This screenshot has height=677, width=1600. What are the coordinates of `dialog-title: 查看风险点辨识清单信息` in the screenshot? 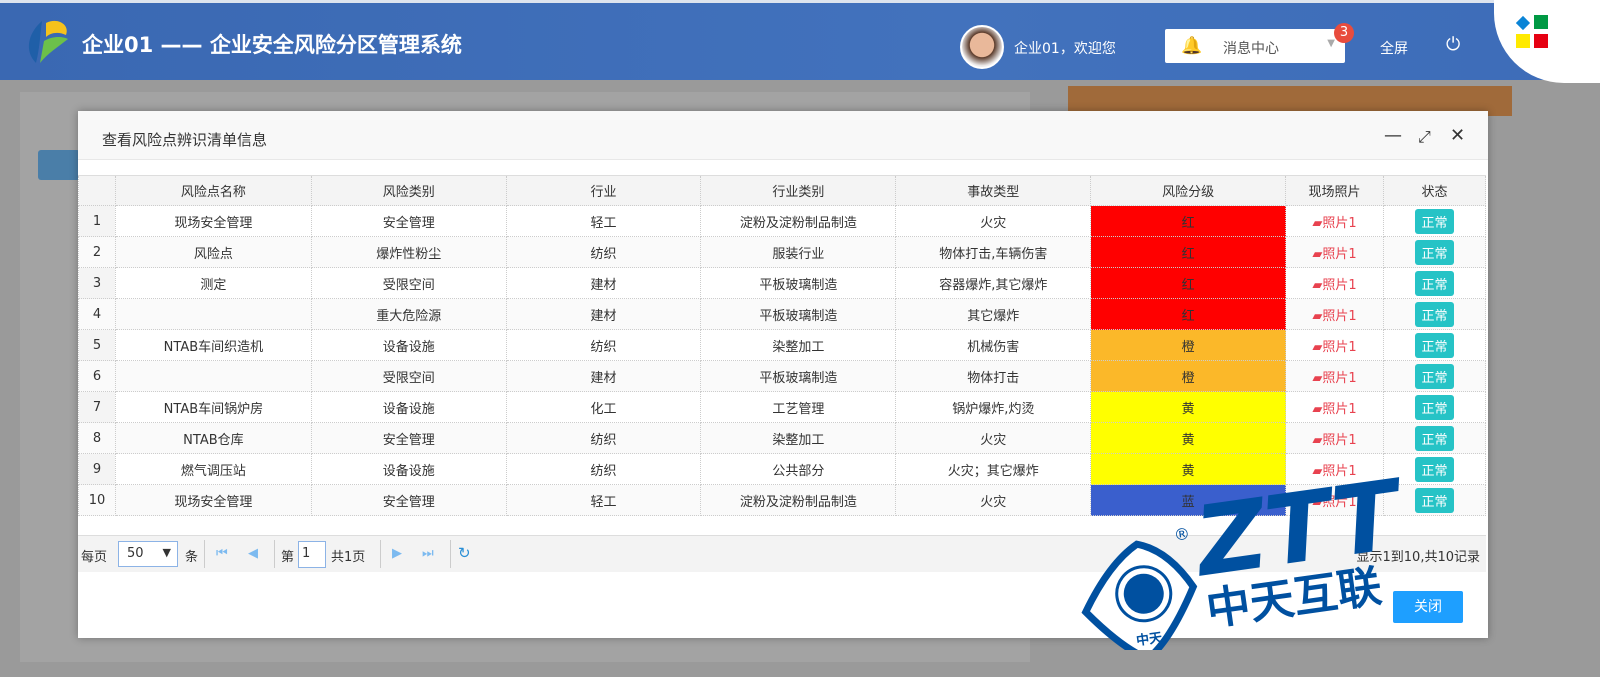 It's located at (783, 135).